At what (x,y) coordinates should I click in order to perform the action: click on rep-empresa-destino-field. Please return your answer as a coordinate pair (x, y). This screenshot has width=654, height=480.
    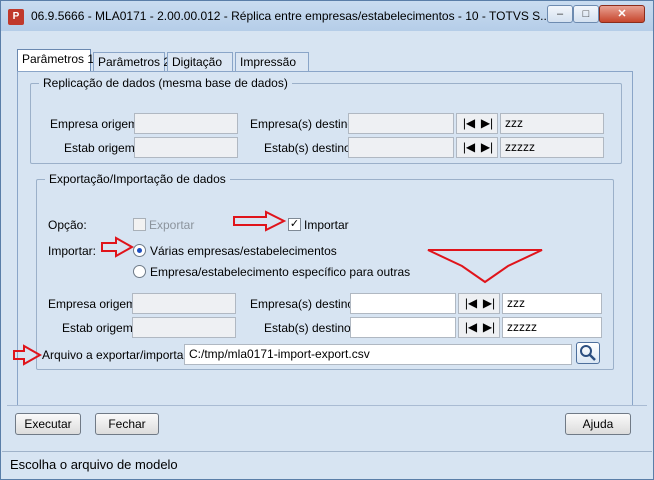
    Looking at the image, I should click on (401, 123).